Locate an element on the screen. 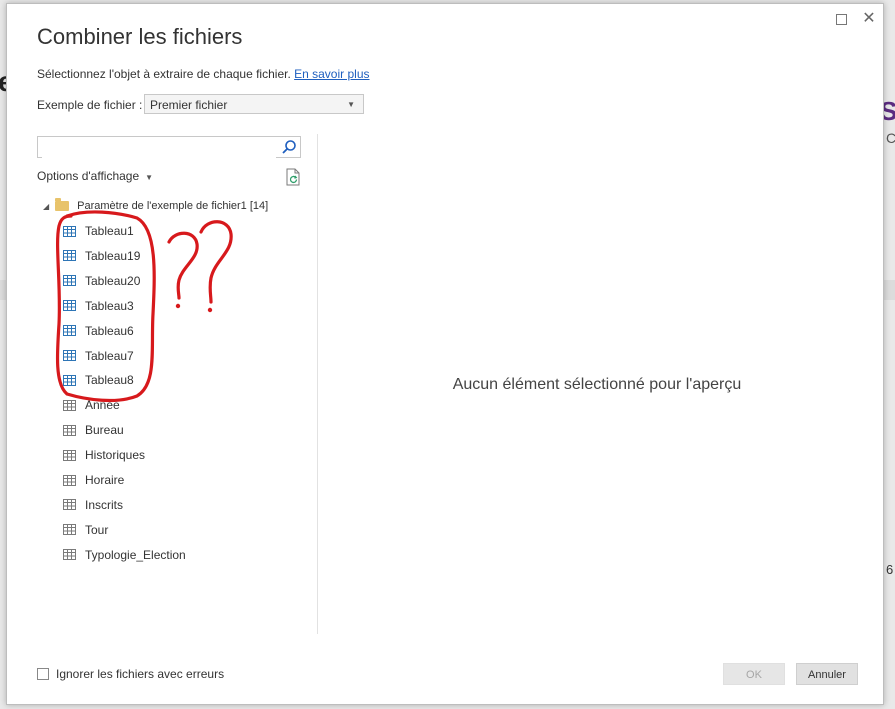 This screenshot has height=709, width=895. tree-item-label: Tableau8 is located at coordinates (109, 380).